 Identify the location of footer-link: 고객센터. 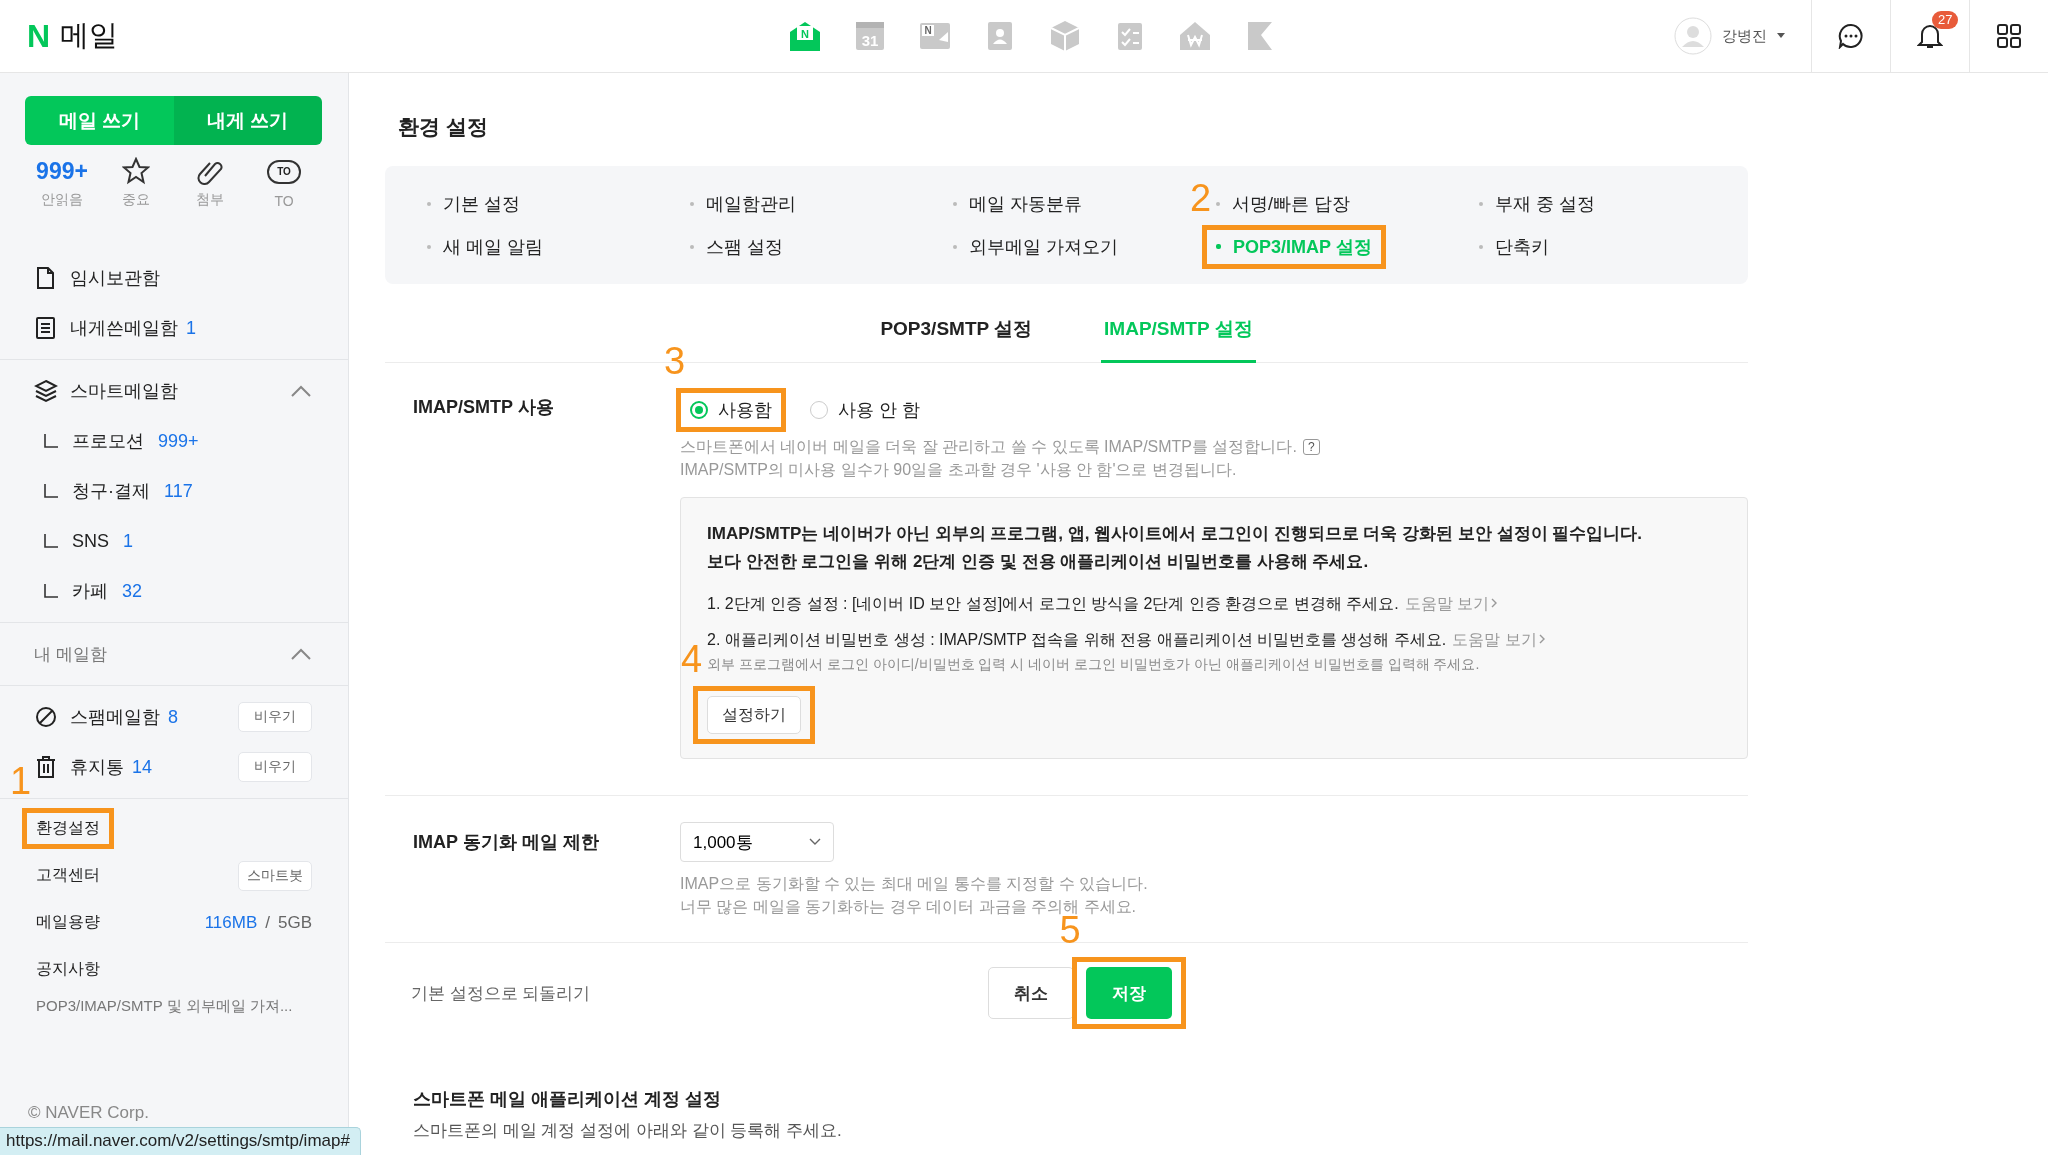
(68, 875).